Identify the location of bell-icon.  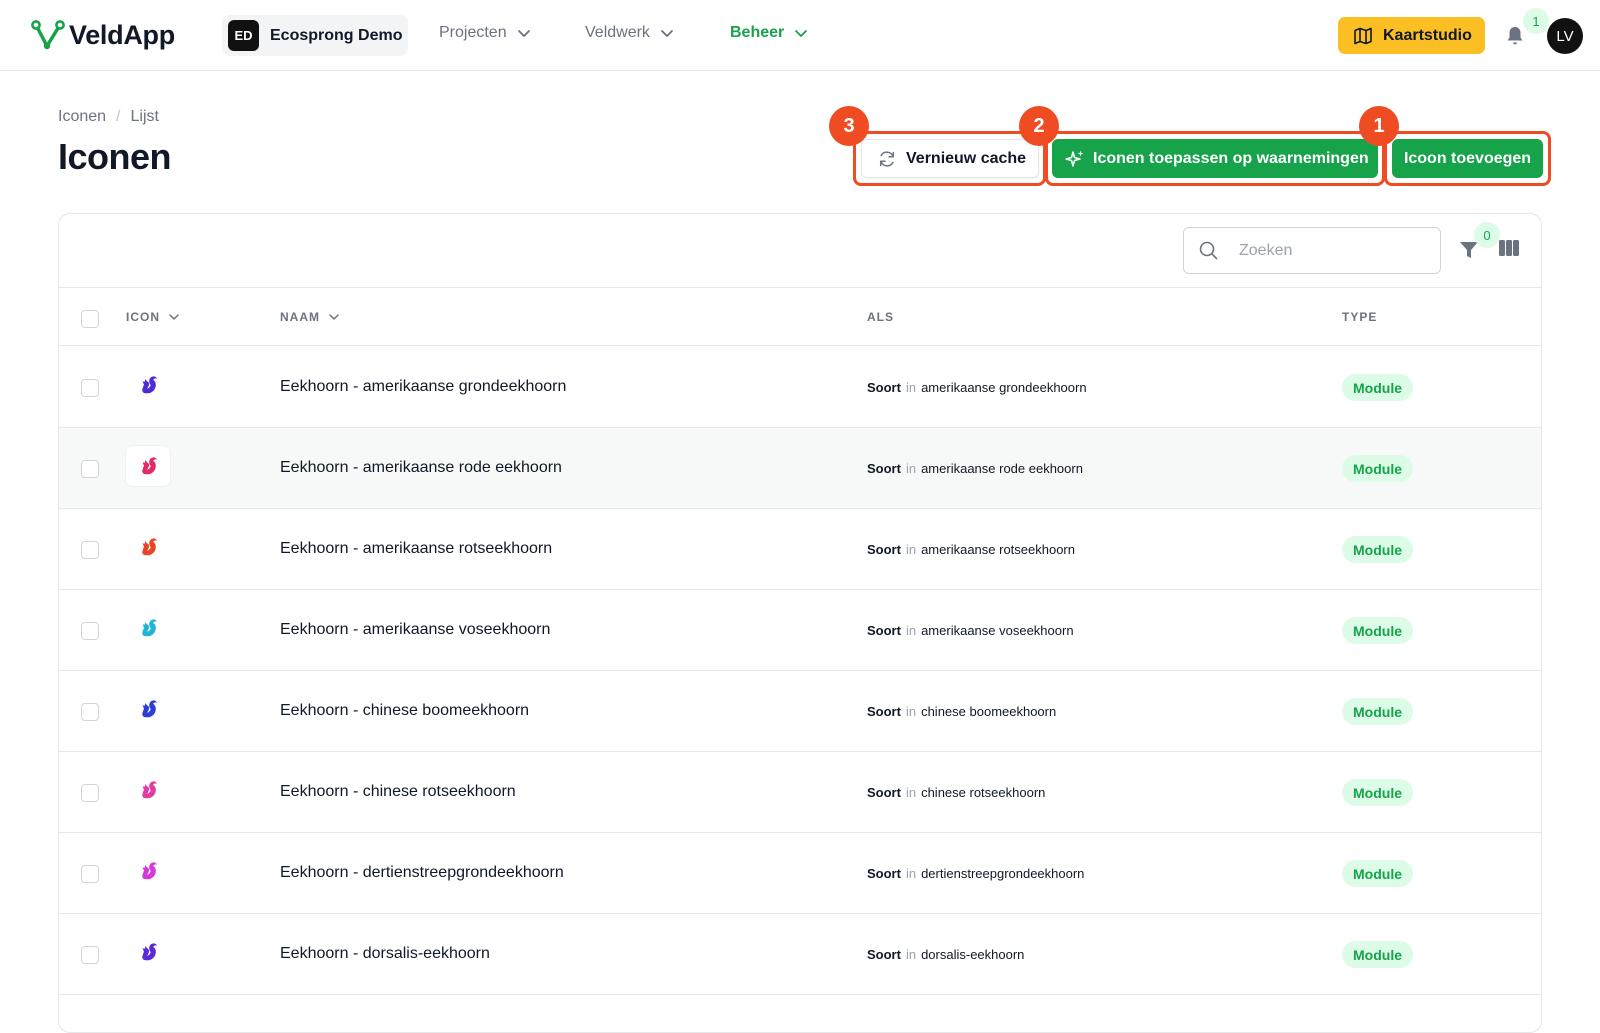
(1515, 36).